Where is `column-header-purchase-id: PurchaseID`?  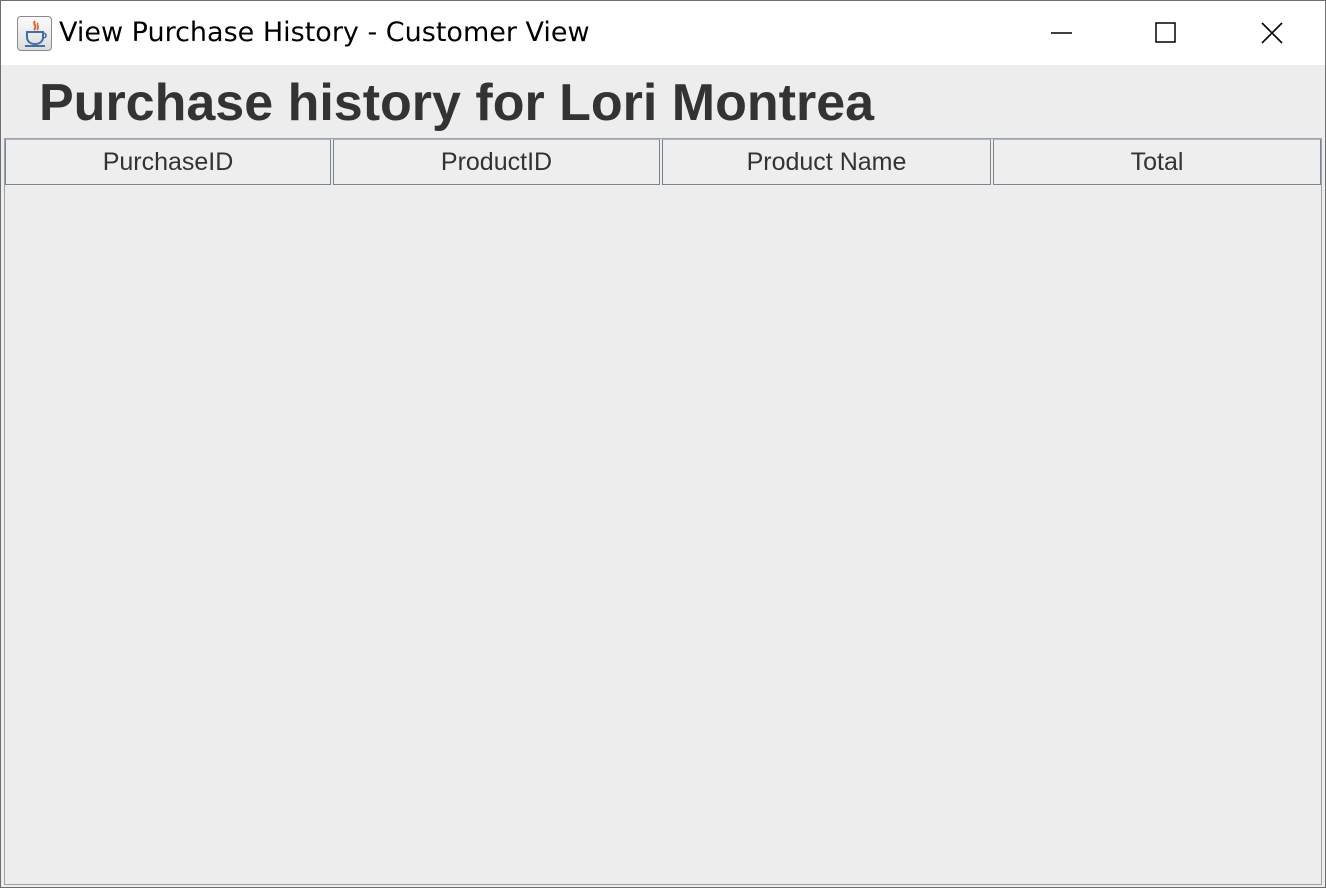 column-header-purchase-id: PurchaseID is located at coordinates (168, 162).